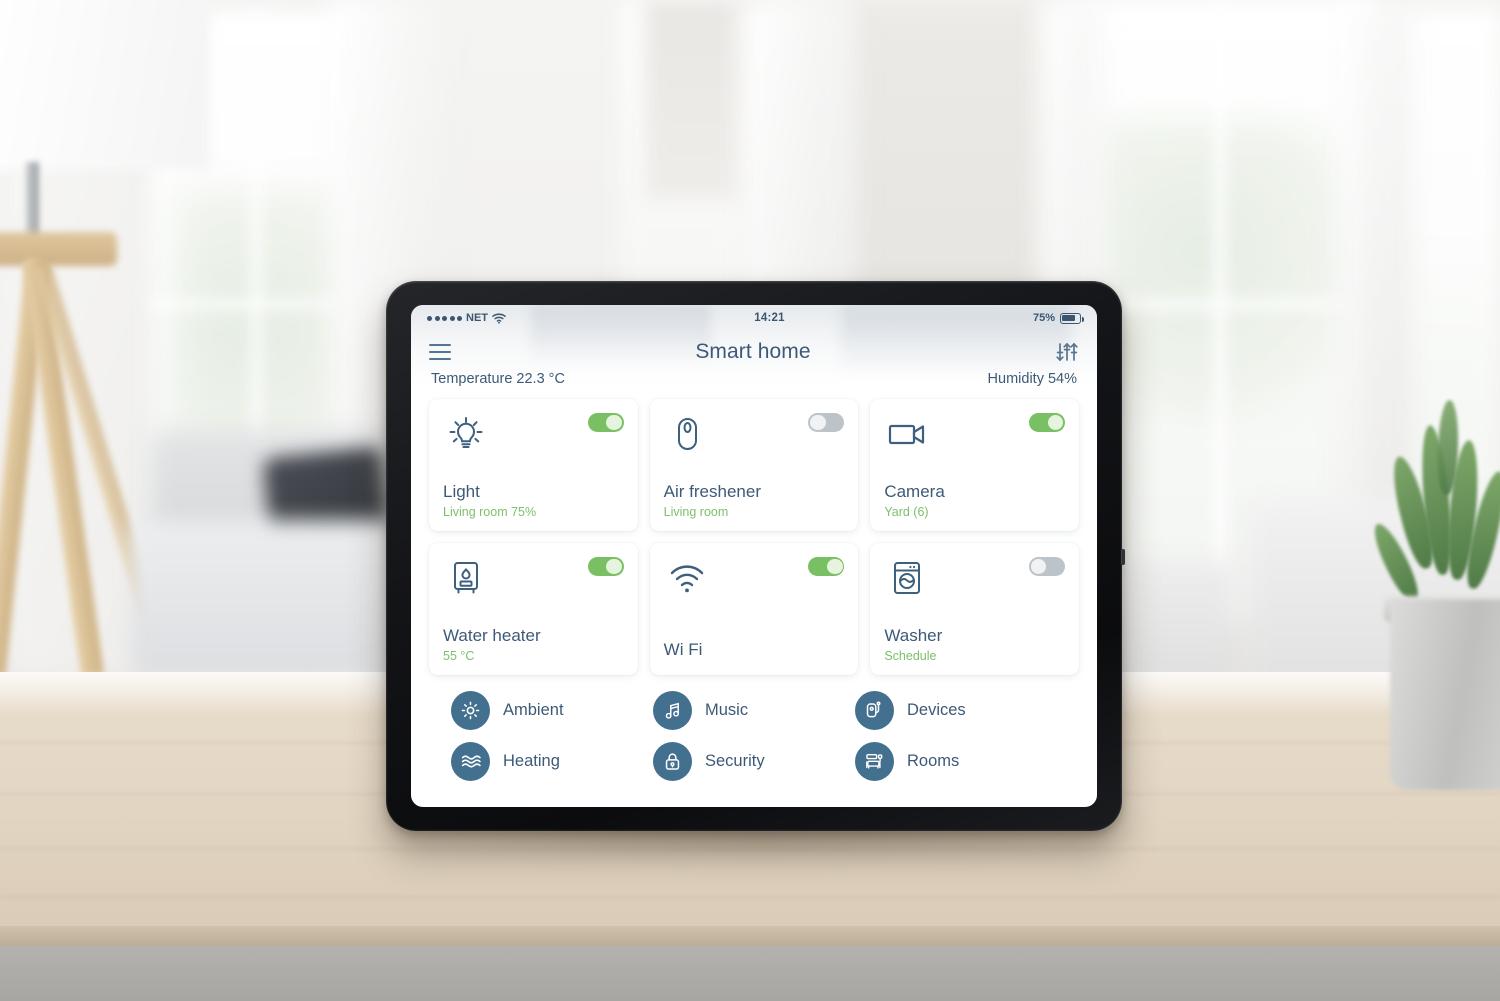 The image size is (1500, 1001). Describe the element at coordinates (1175, 625) in the screenshot. I see `armchair-back` at that location.